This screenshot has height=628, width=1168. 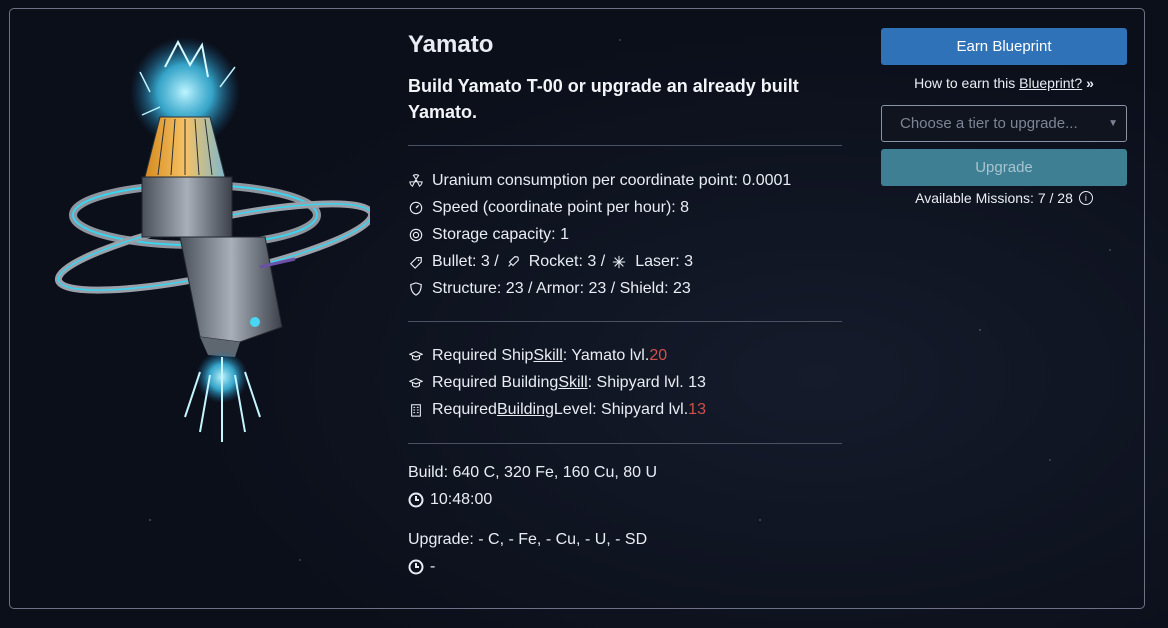 I want to click on req-building-skill-suffix: : Shipyard lvl. 13, so click(x=646, y=382).